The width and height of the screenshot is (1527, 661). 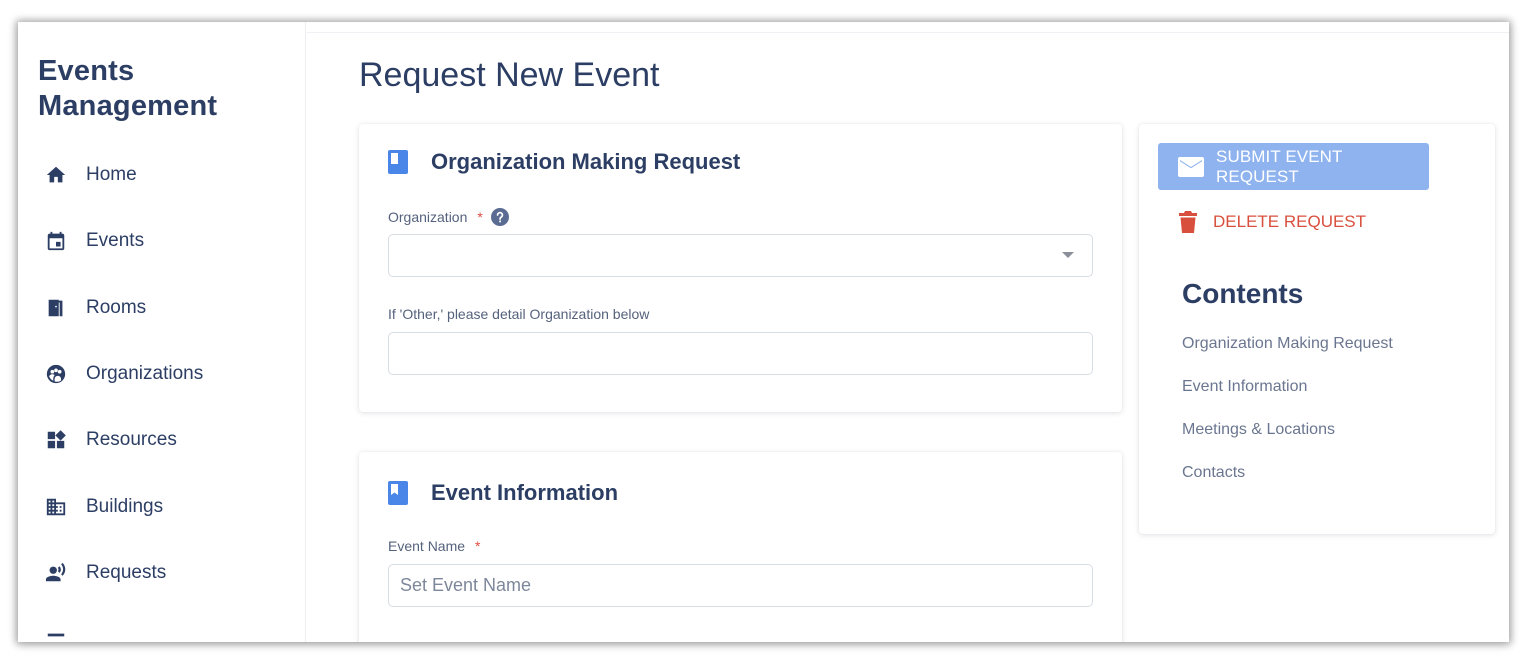 What do you see at coordinates (1287, 344) in the screenshot?
I see `contents-link-organization: Organization Making Request` at bounding box center [1287, 344].